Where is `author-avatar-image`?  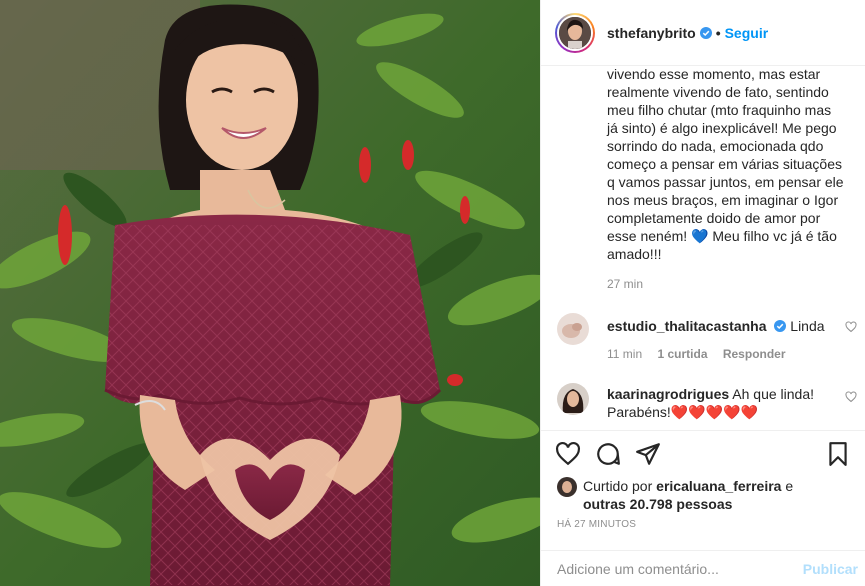 author-avatar-image is located at coordinates (575, 32).